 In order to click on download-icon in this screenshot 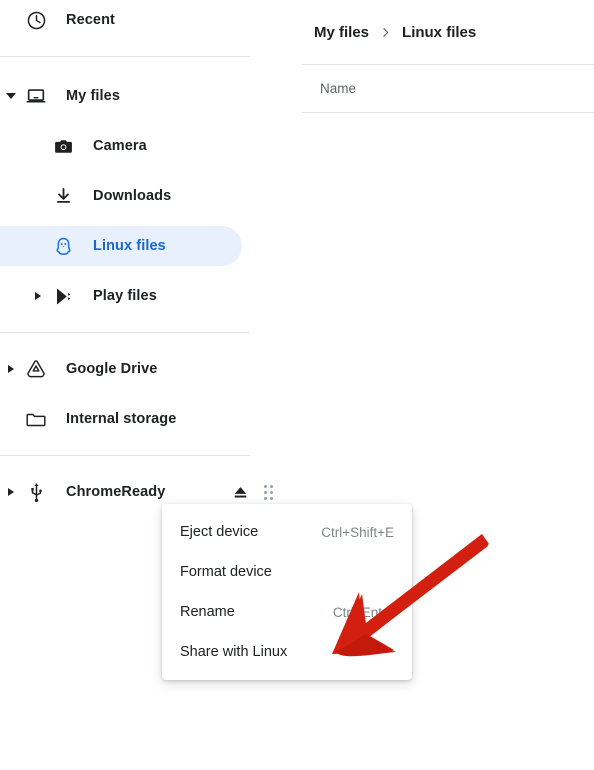, I will do `click(63, 196)`.